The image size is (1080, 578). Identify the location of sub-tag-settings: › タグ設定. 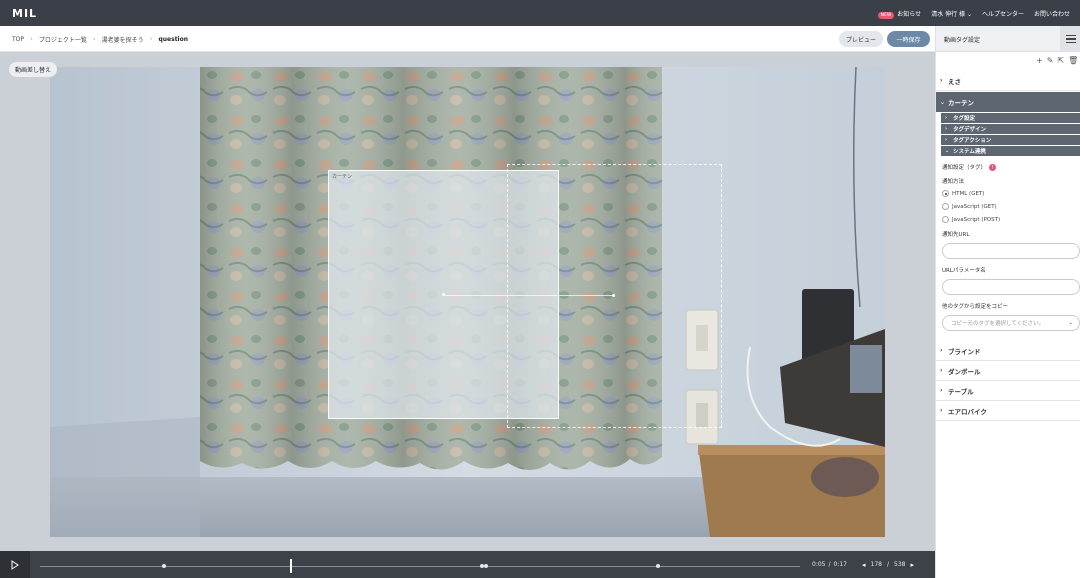
(1010, 118).